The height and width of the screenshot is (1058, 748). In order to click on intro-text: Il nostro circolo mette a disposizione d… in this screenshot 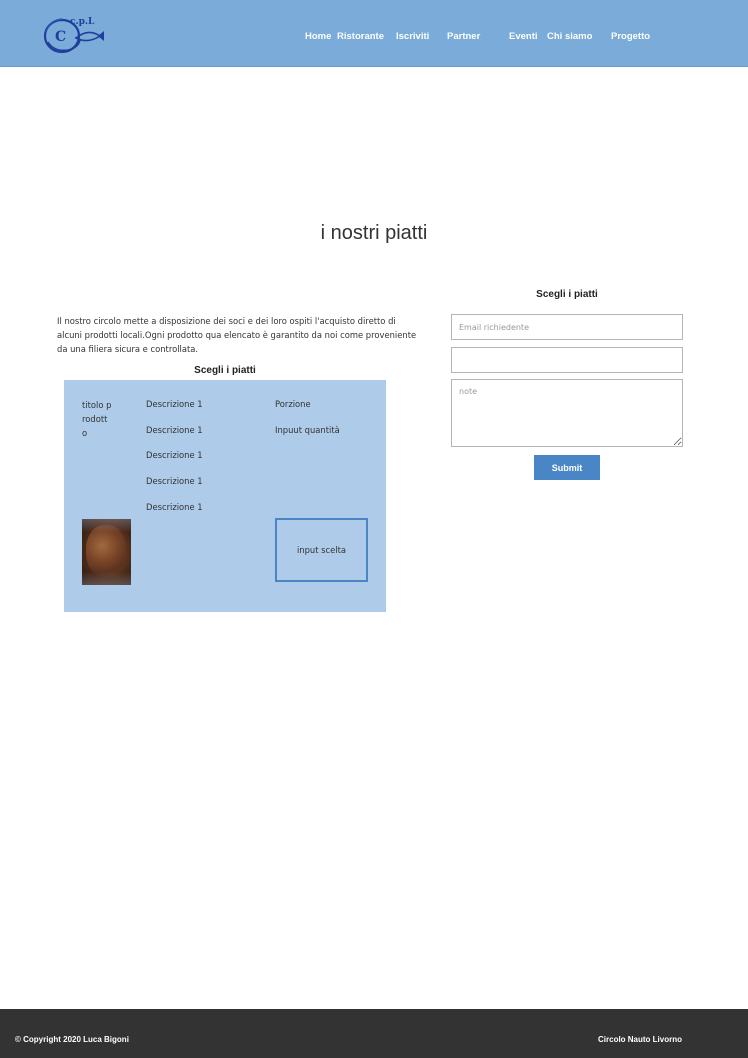, I will do `click(237, 335)`.